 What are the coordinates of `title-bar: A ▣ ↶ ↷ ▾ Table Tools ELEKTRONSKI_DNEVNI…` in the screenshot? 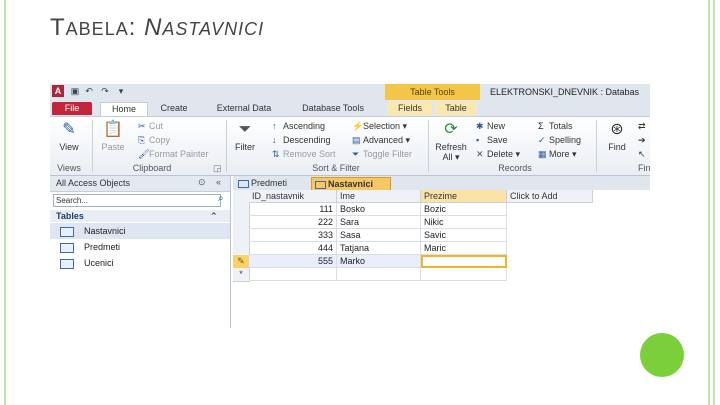 It's located at (350, 92).